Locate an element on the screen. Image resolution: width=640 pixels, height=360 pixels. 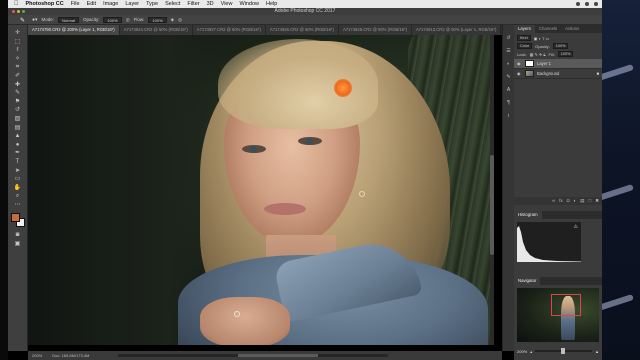
layer-name: Layer 1 is located at coordinates (544, 63).